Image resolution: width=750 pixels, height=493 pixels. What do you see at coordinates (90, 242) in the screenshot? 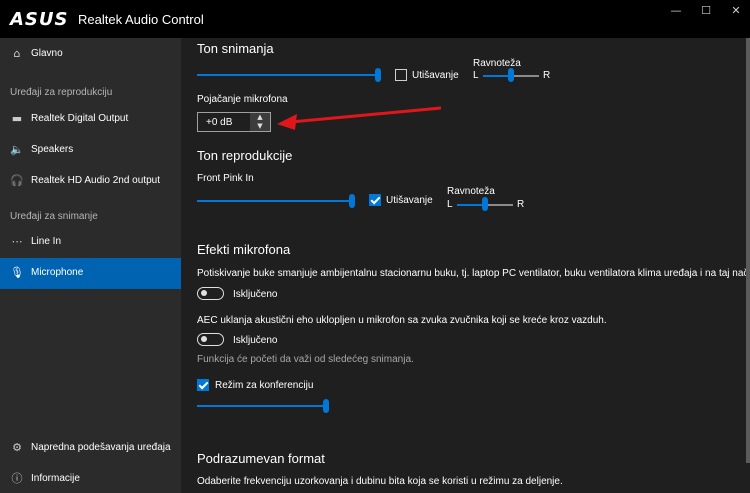
I see `sidebar-item-line-in: ⋯ Line In` at bounding box center [90, 242].